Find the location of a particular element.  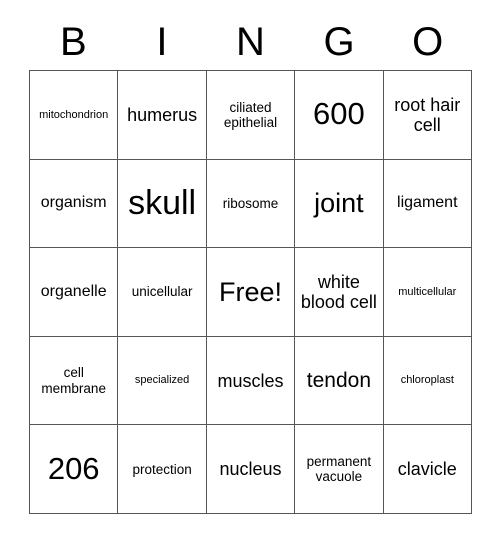

bingo-cell-label: joint is located at coordinates (339, 203).